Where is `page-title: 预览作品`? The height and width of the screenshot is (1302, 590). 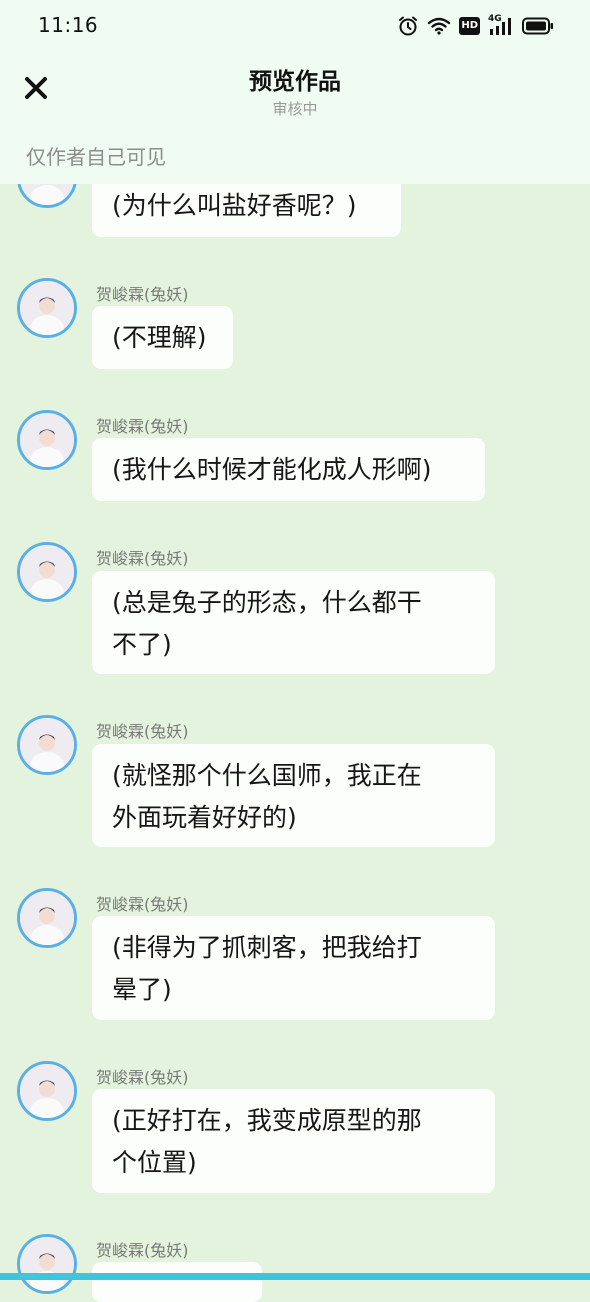
page-title: 预览作品 is located at coordinates (295, 82).